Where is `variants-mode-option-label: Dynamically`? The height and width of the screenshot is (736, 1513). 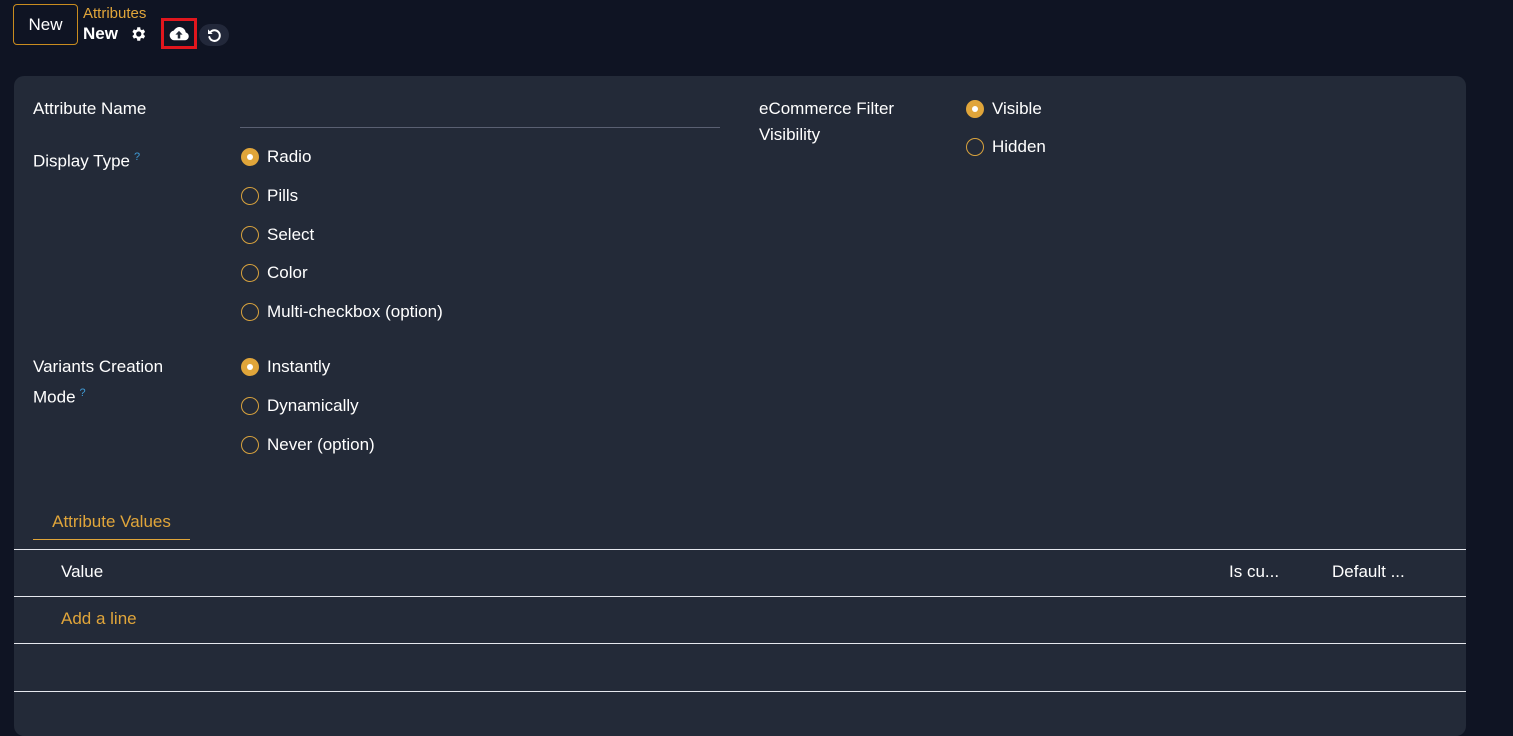 variants-mode-option-label: Dynamically is located at coordinates (313, 405).